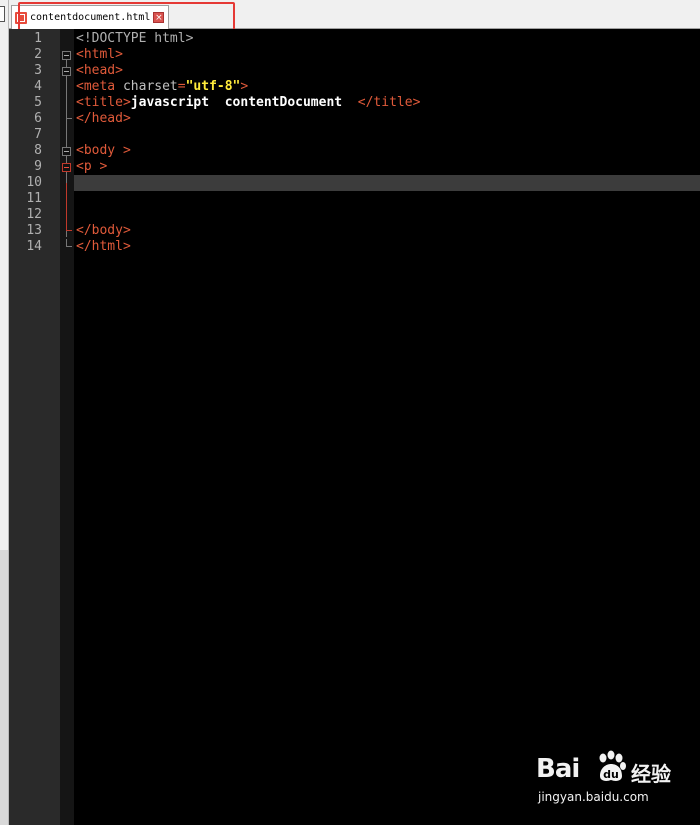  What do you see at coordinates (38, 134) in the screenshot?
I see `line-number: 7` at bounding box center [38, 134].